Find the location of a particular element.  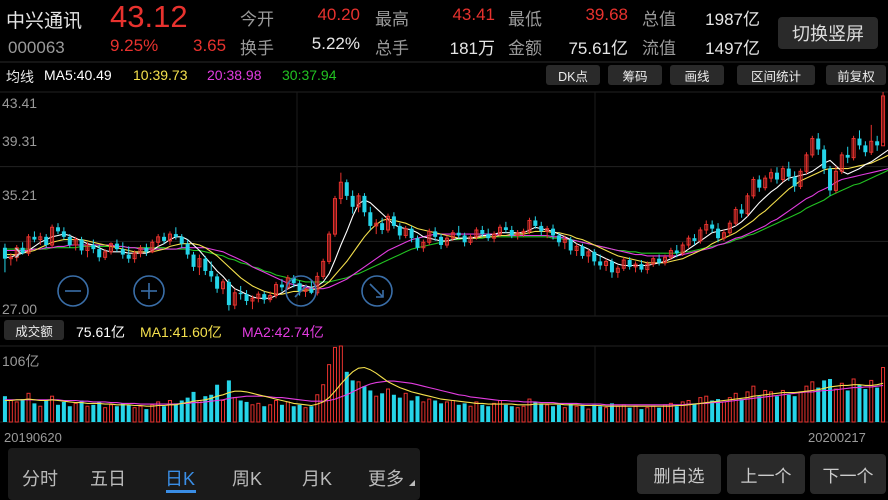

chips-button: 筹码 is located at coordinates (635, 75).